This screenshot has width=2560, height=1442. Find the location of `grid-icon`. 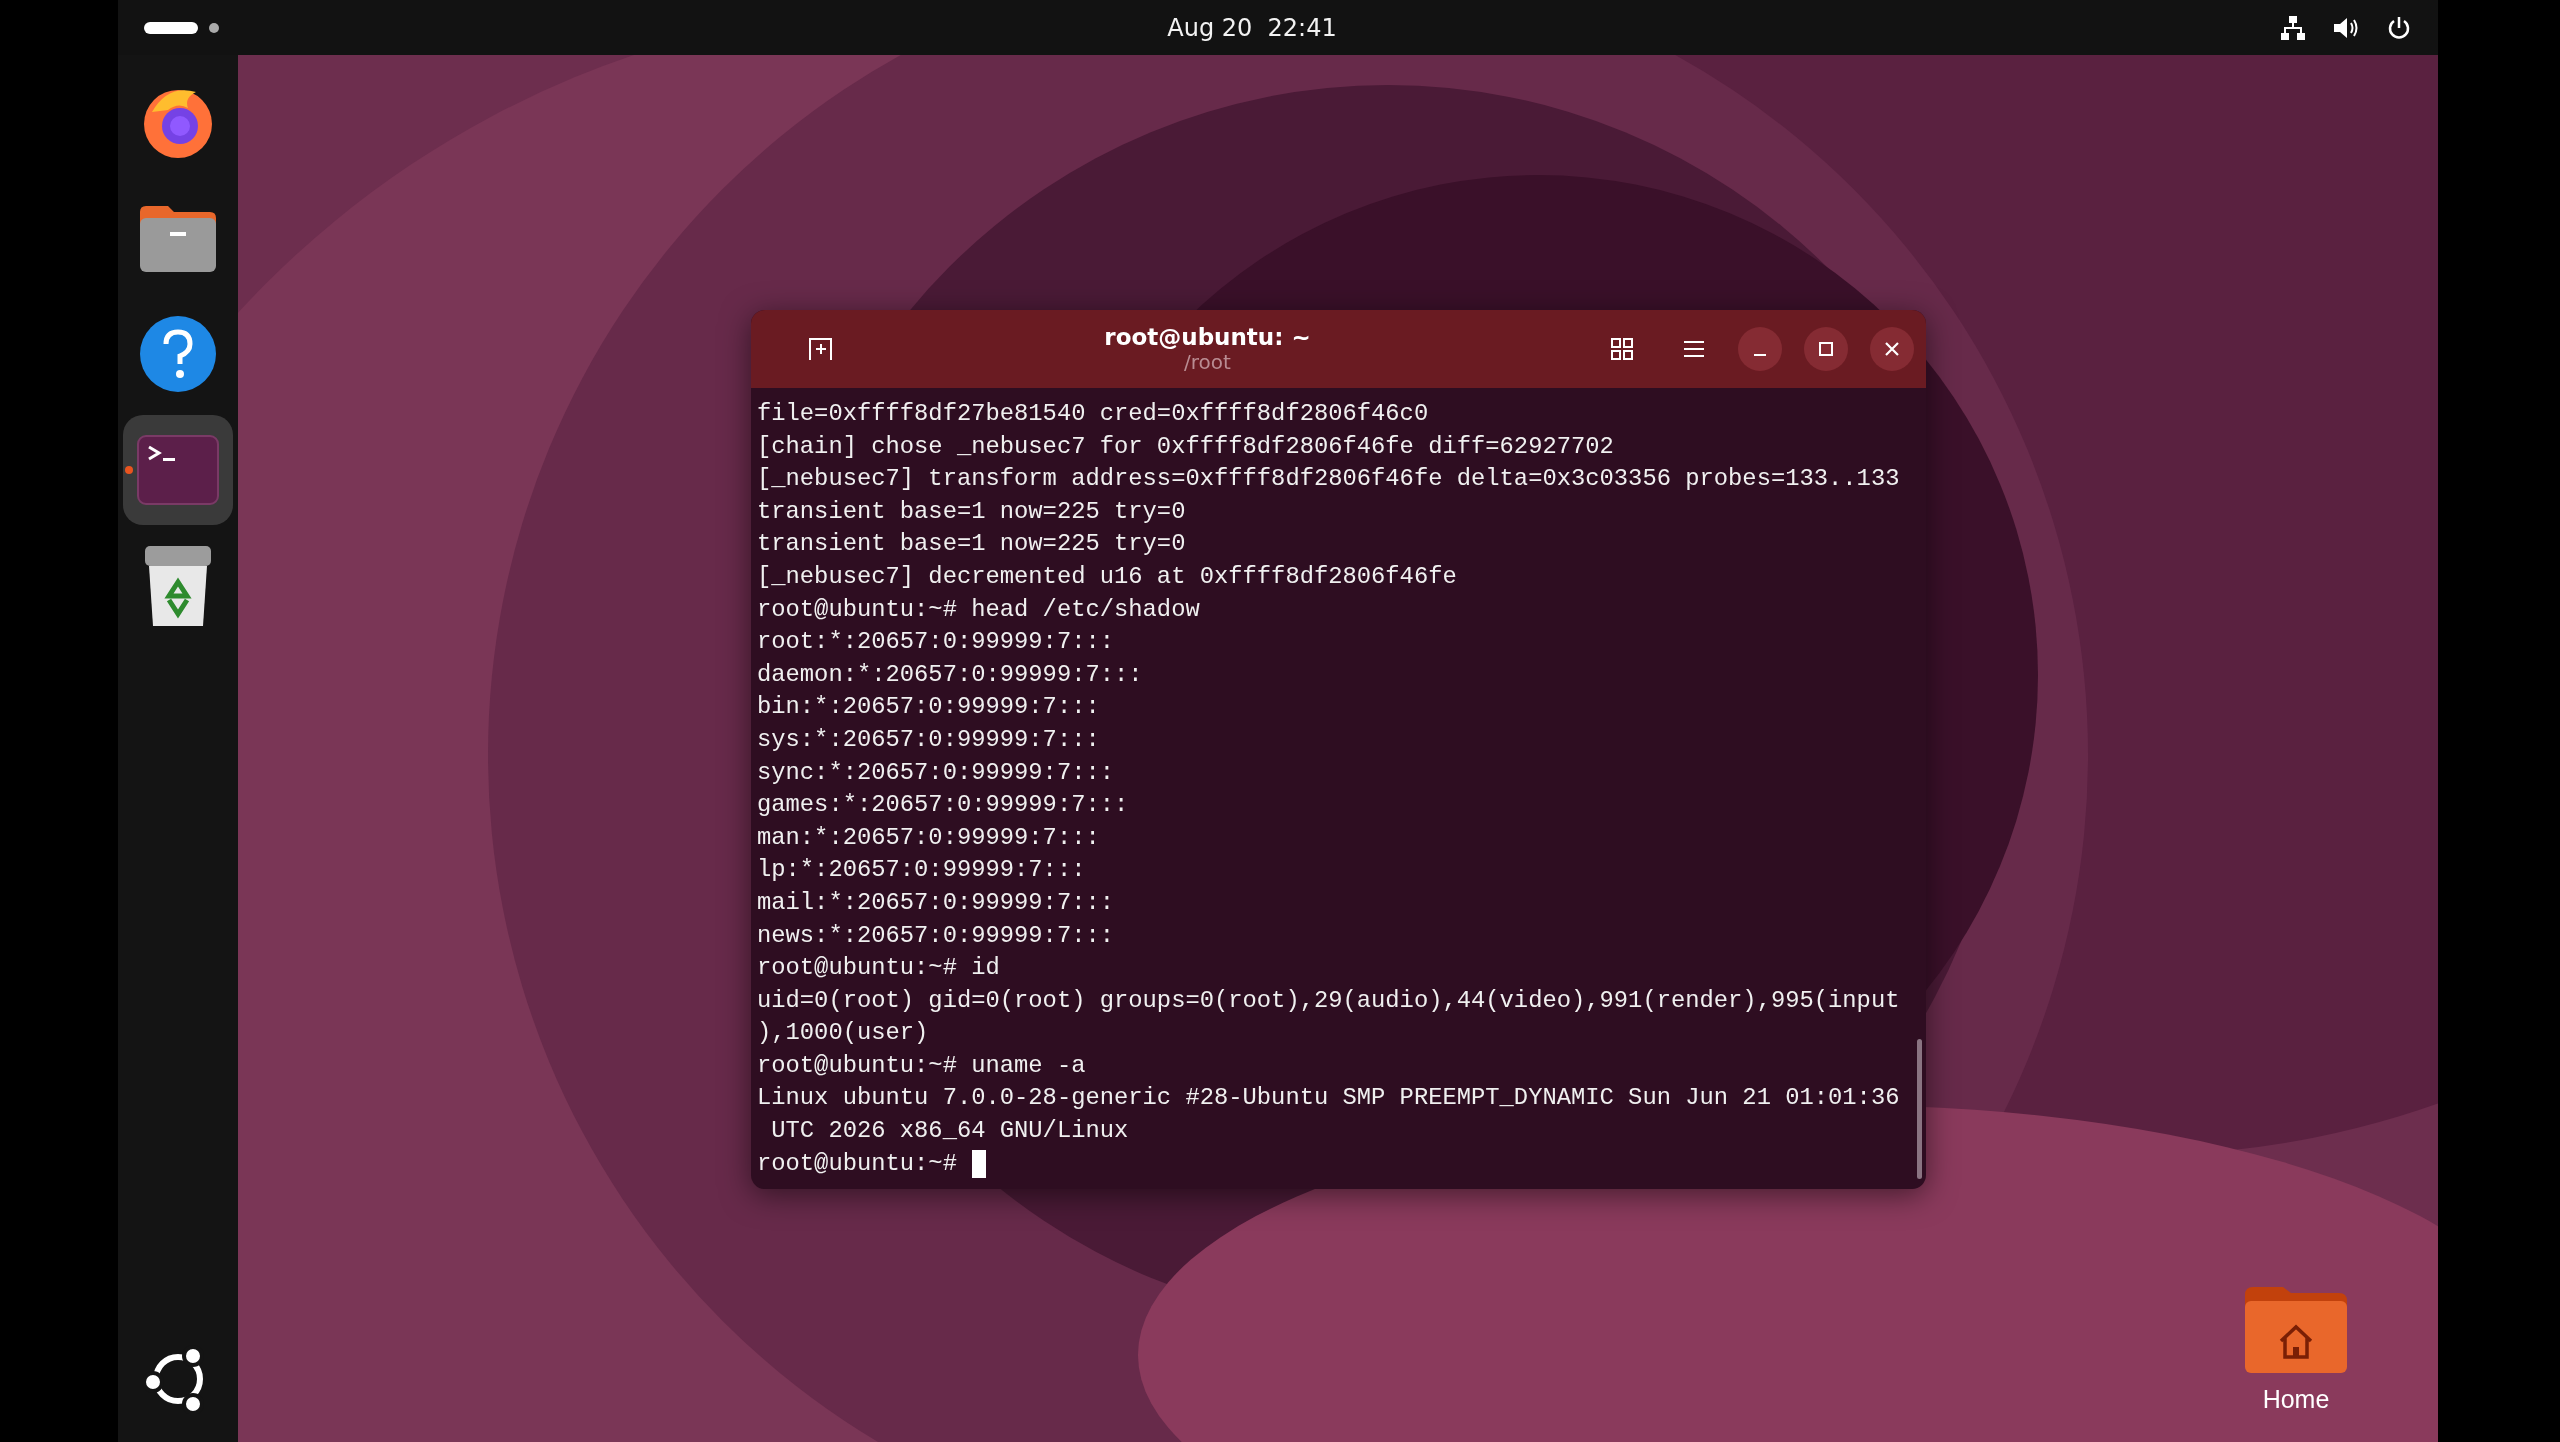

grid-icon is located at coordinates (1622, 349).